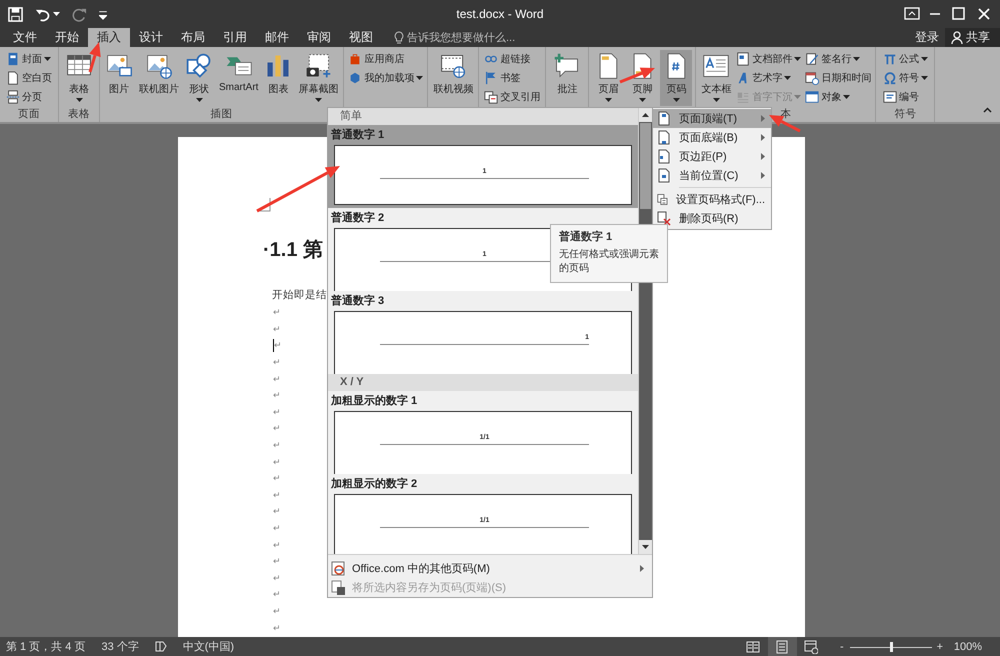 The image size is (1000, 656). Describe the element at coordinates (586, 237) in the screenshot. I see `tooltip-title: 普通数字 1` at that location.